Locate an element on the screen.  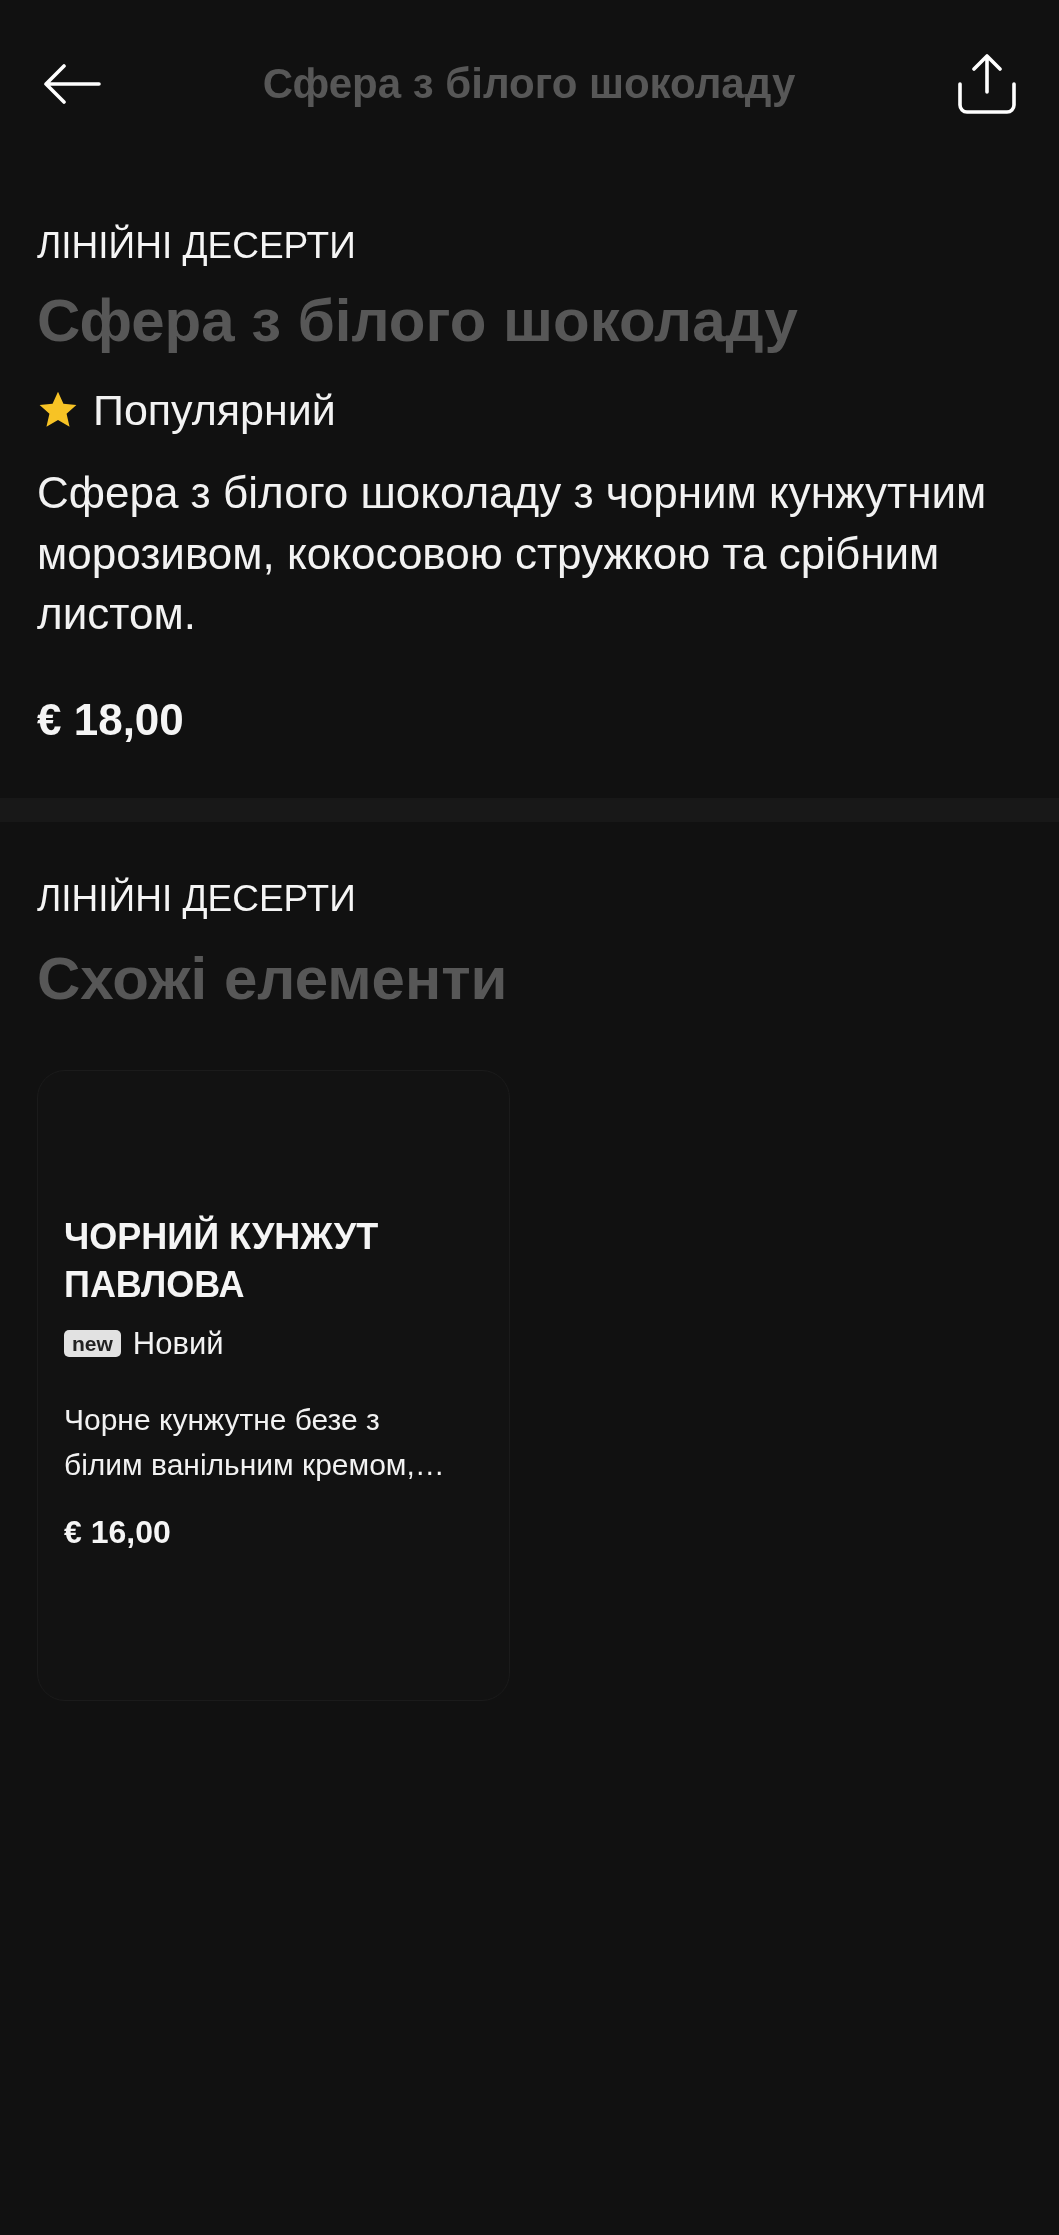
back-arrow-icon is located at coordinates (72, 84).